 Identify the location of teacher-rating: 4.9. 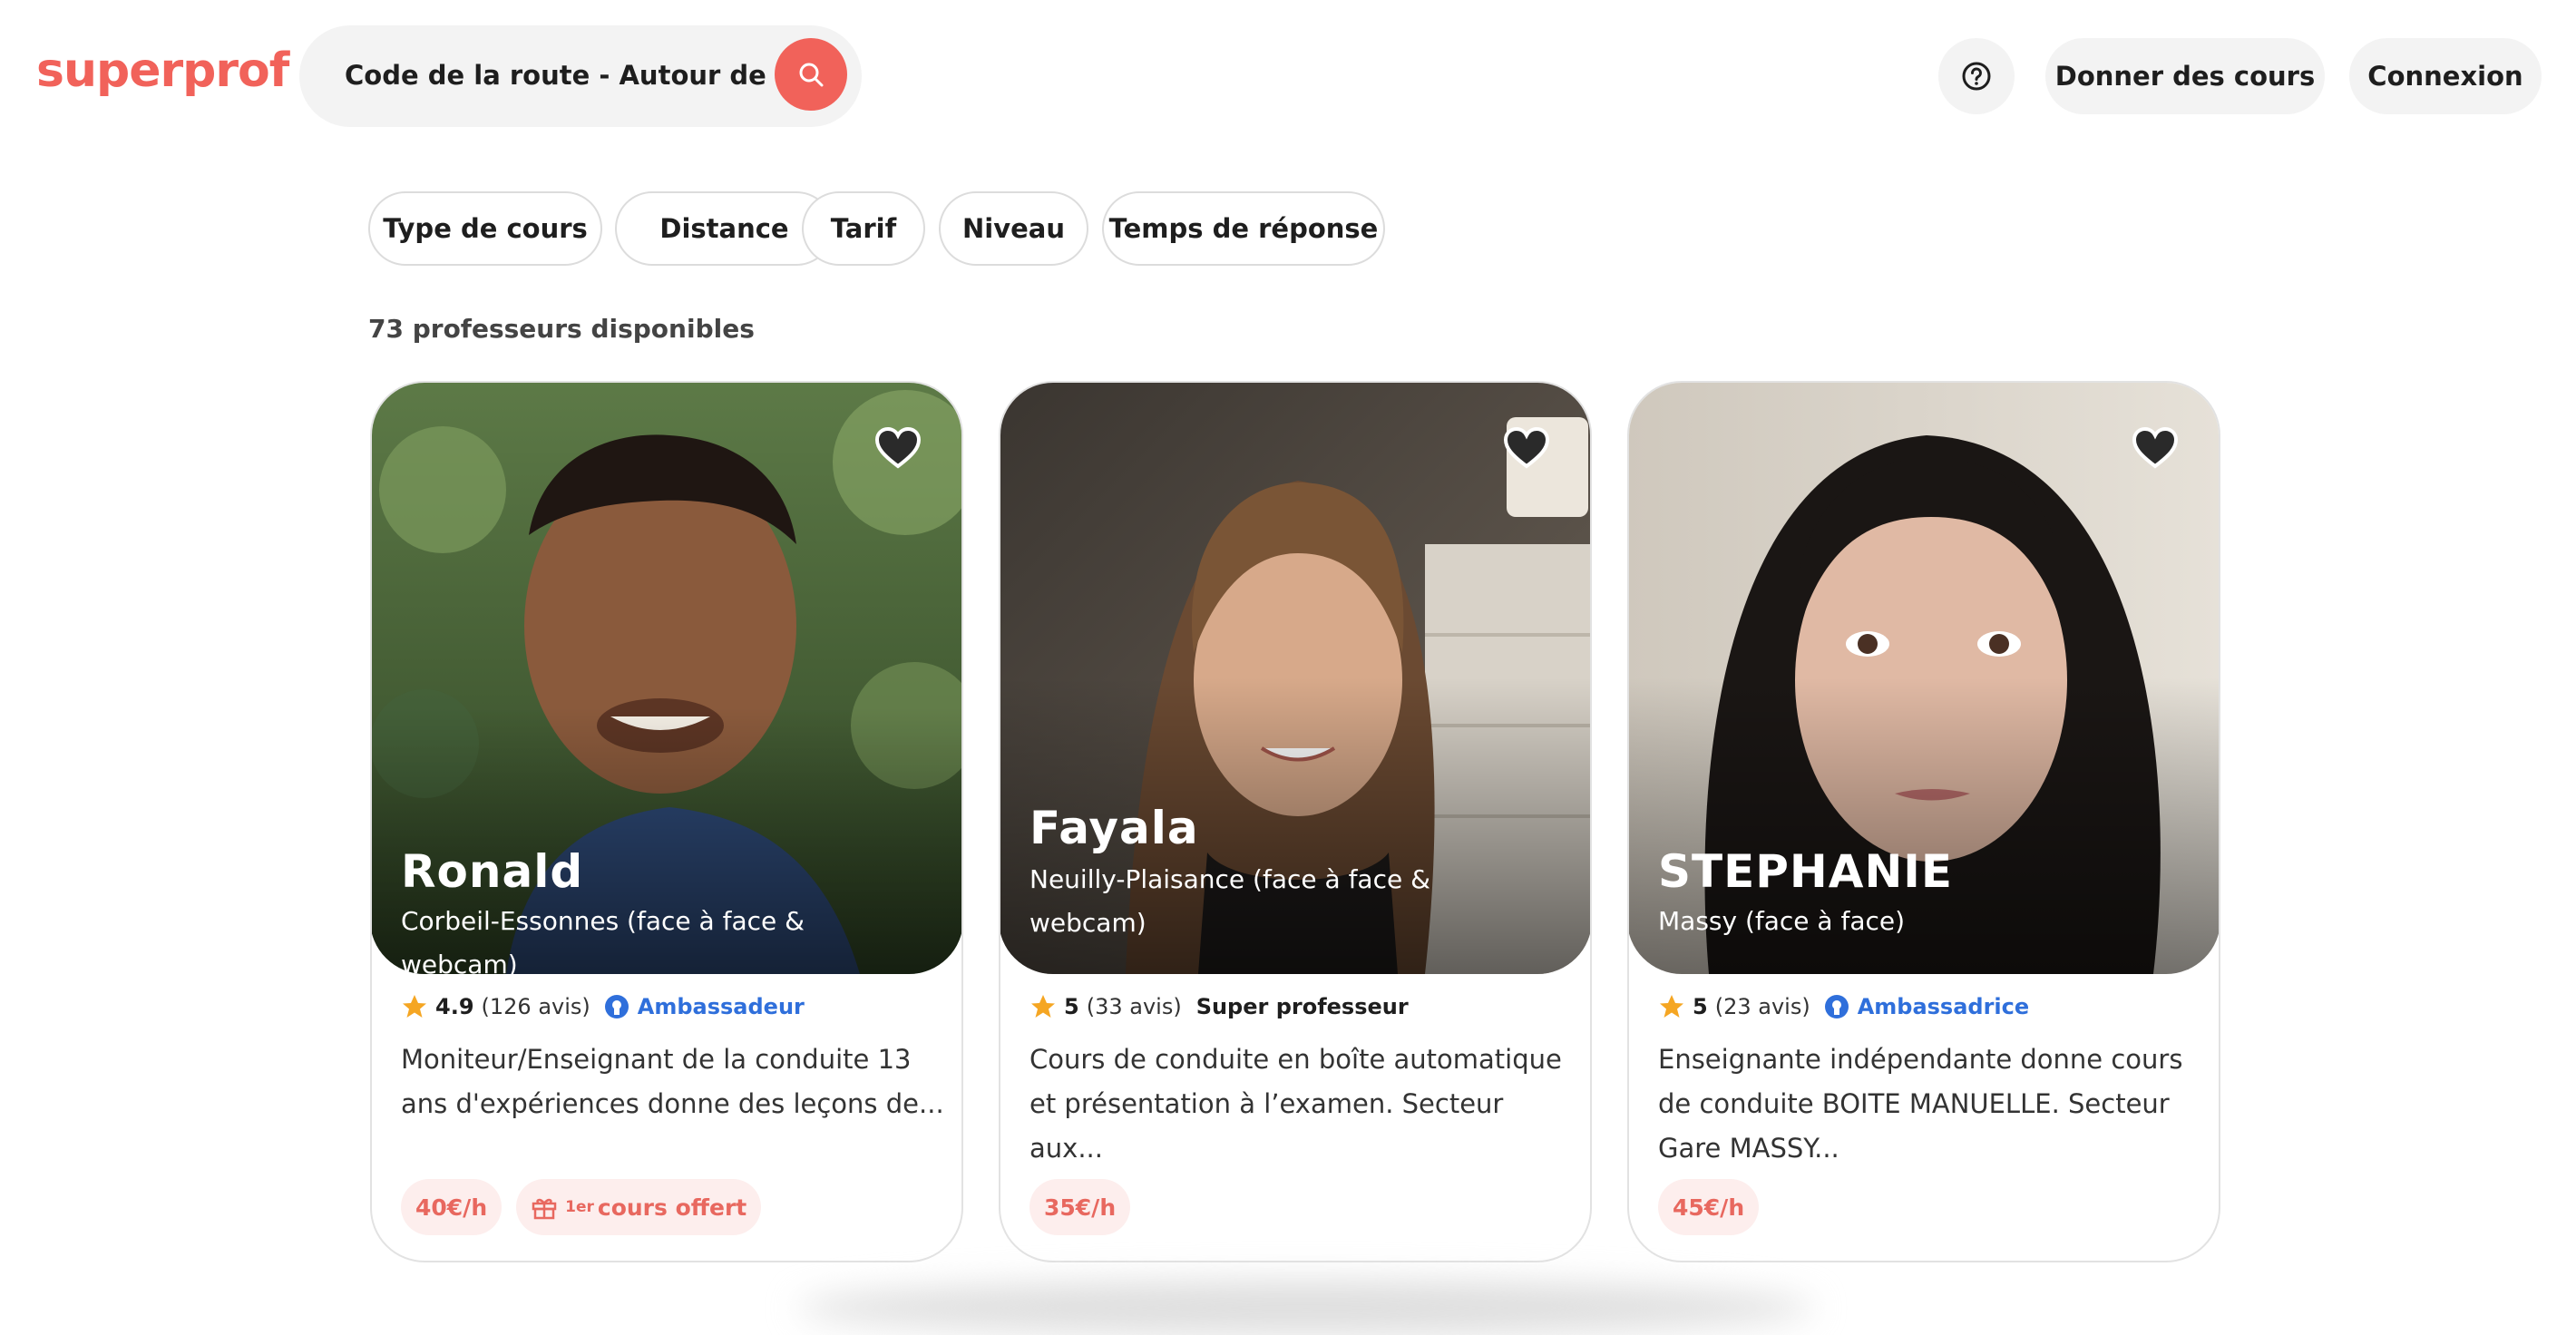
(454, 1006).